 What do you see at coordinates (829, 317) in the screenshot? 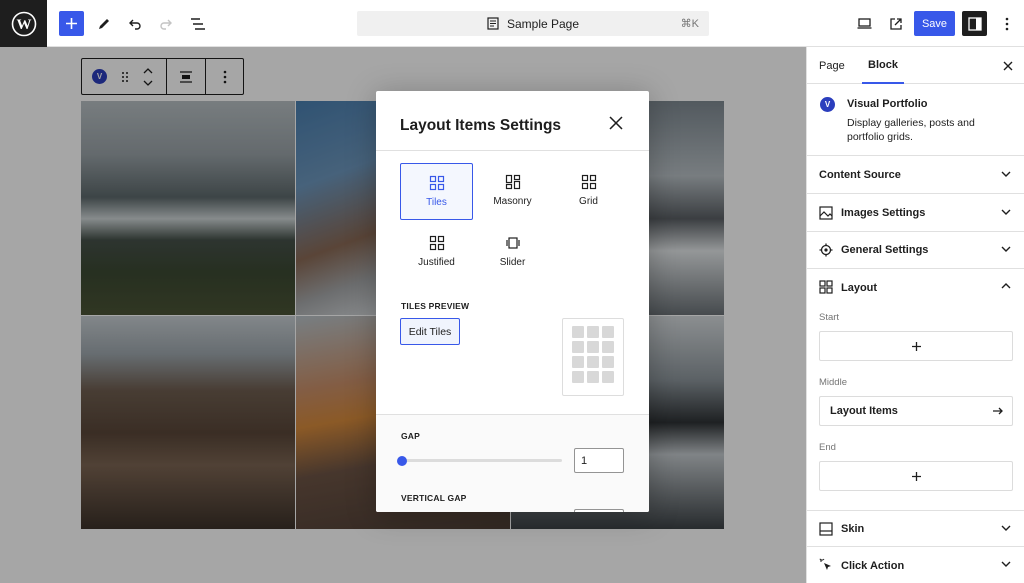
I see `layout-start-label: Start` at bounding box center [829, 317].